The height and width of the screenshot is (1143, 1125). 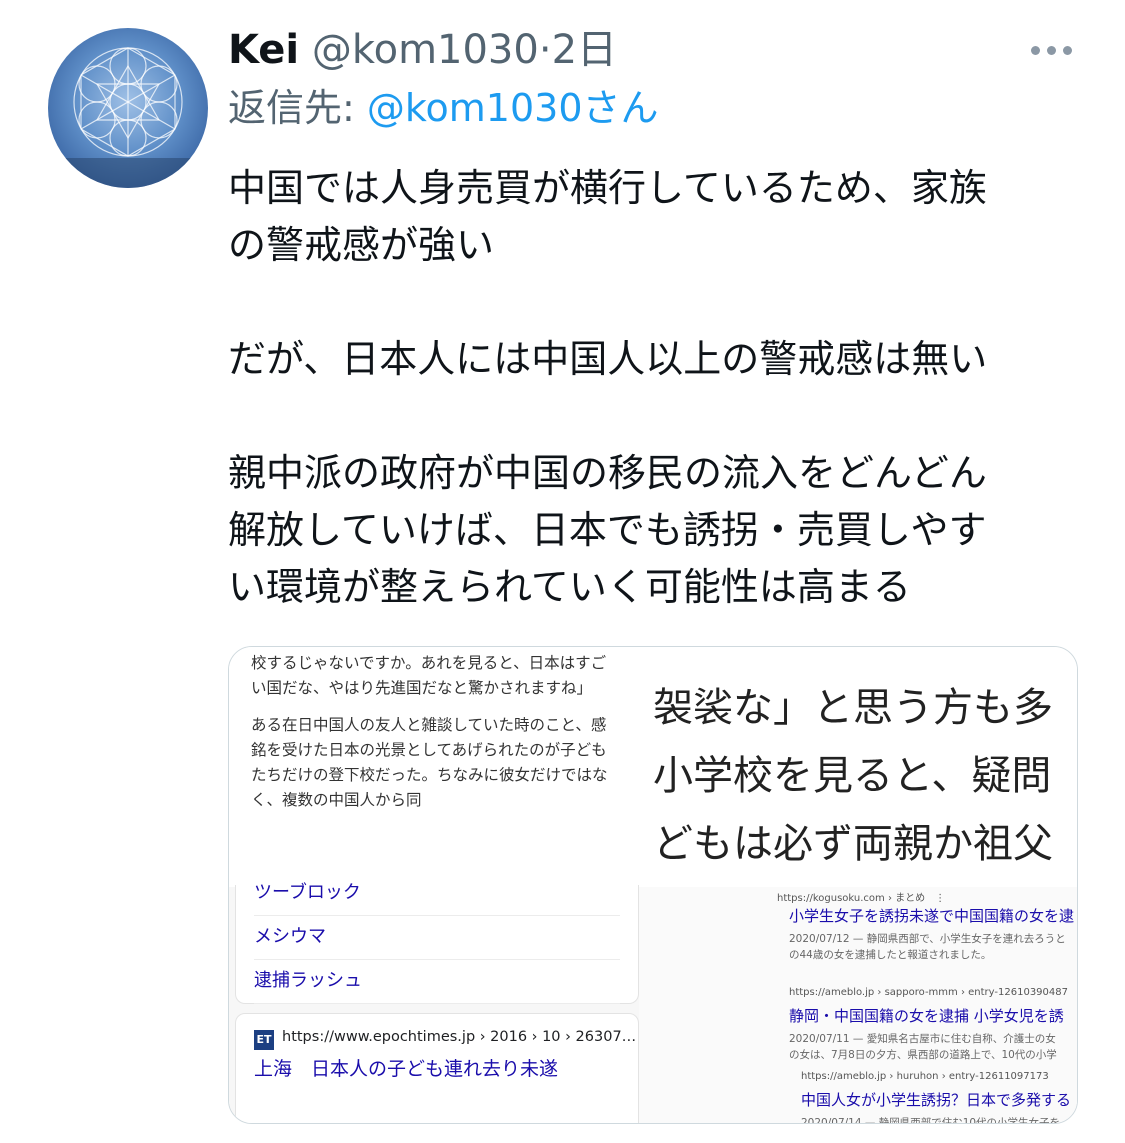 I want to click on tweet-text-line: の警戒感が強い, so click(x=361, y=245).